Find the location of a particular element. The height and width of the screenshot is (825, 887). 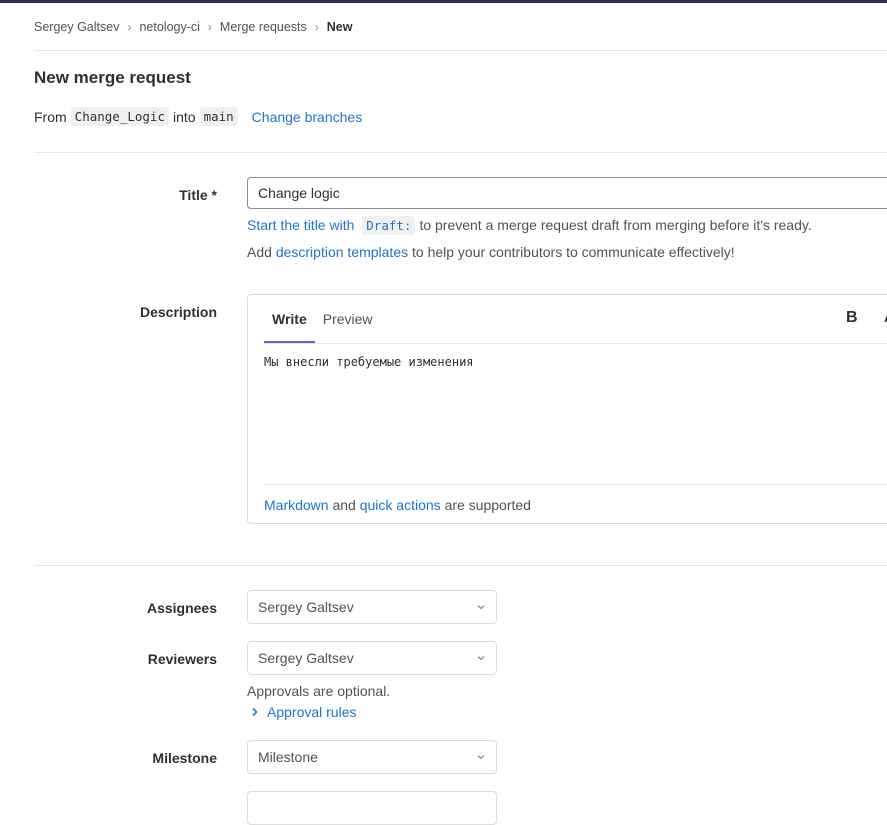

reviewers-label: Reviewers is located at coordinates (182, 659).